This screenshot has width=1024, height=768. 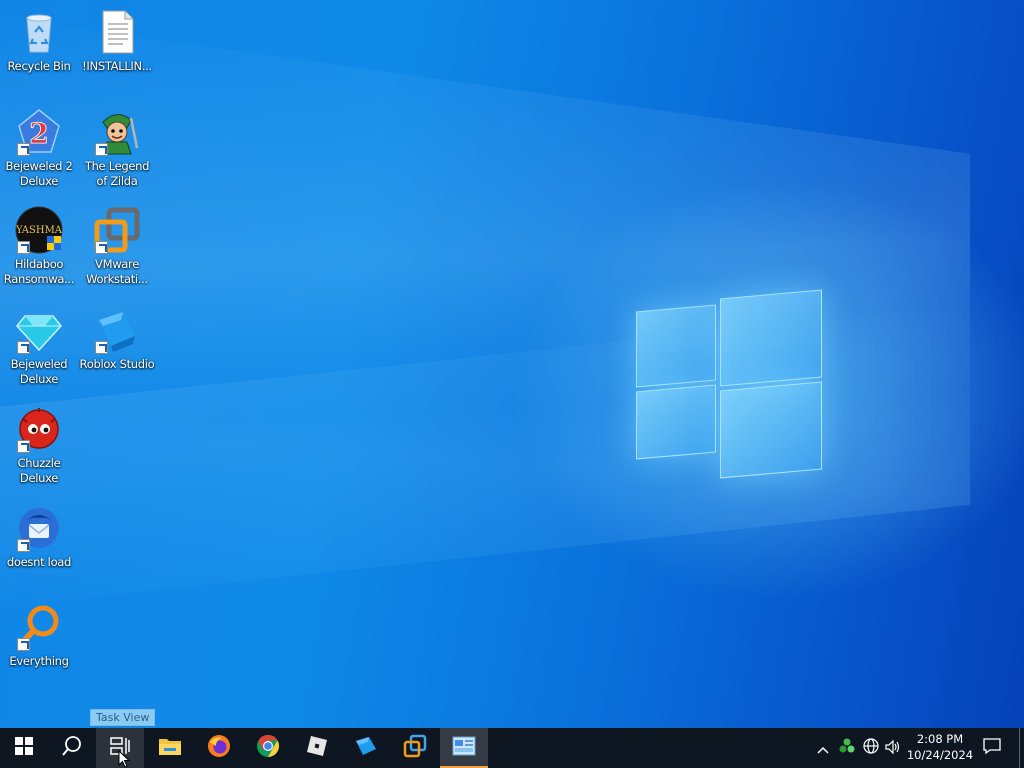 I want to click on icon-label: Everything, so click(x=39, y=661).